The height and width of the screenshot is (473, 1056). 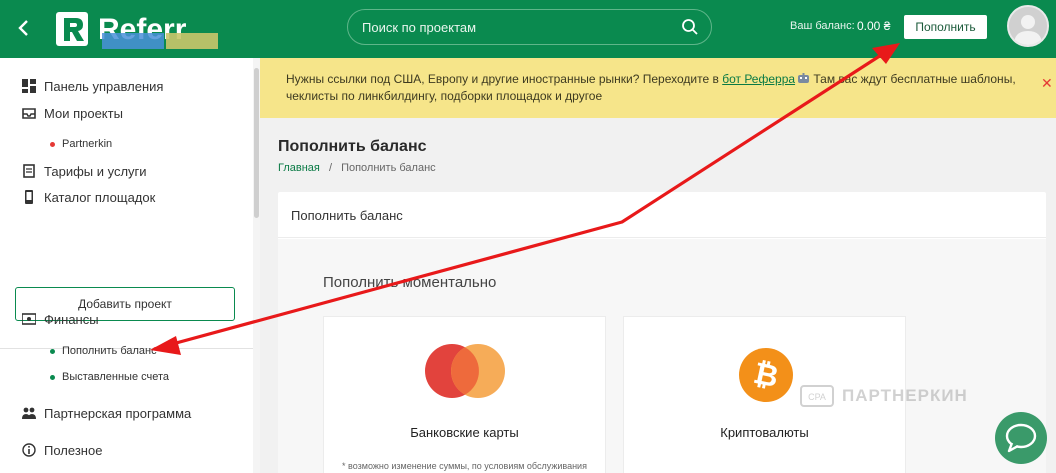 What do you see at coordinates (256, 143) in the screenshot?
I see `sidebar-scrollbar-thumb` at bounding box center [256, 143].